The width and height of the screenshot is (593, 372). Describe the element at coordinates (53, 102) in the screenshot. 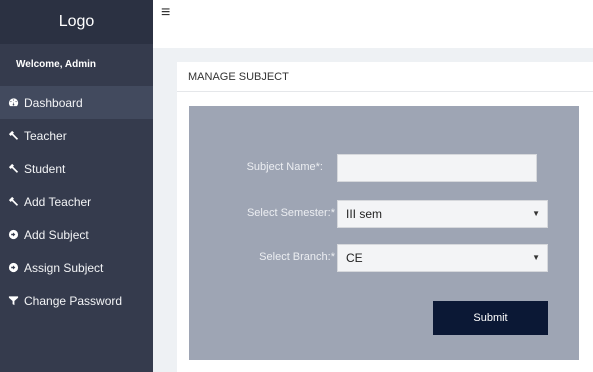

I see `sidebar-item-label: Dashboard` at that location.